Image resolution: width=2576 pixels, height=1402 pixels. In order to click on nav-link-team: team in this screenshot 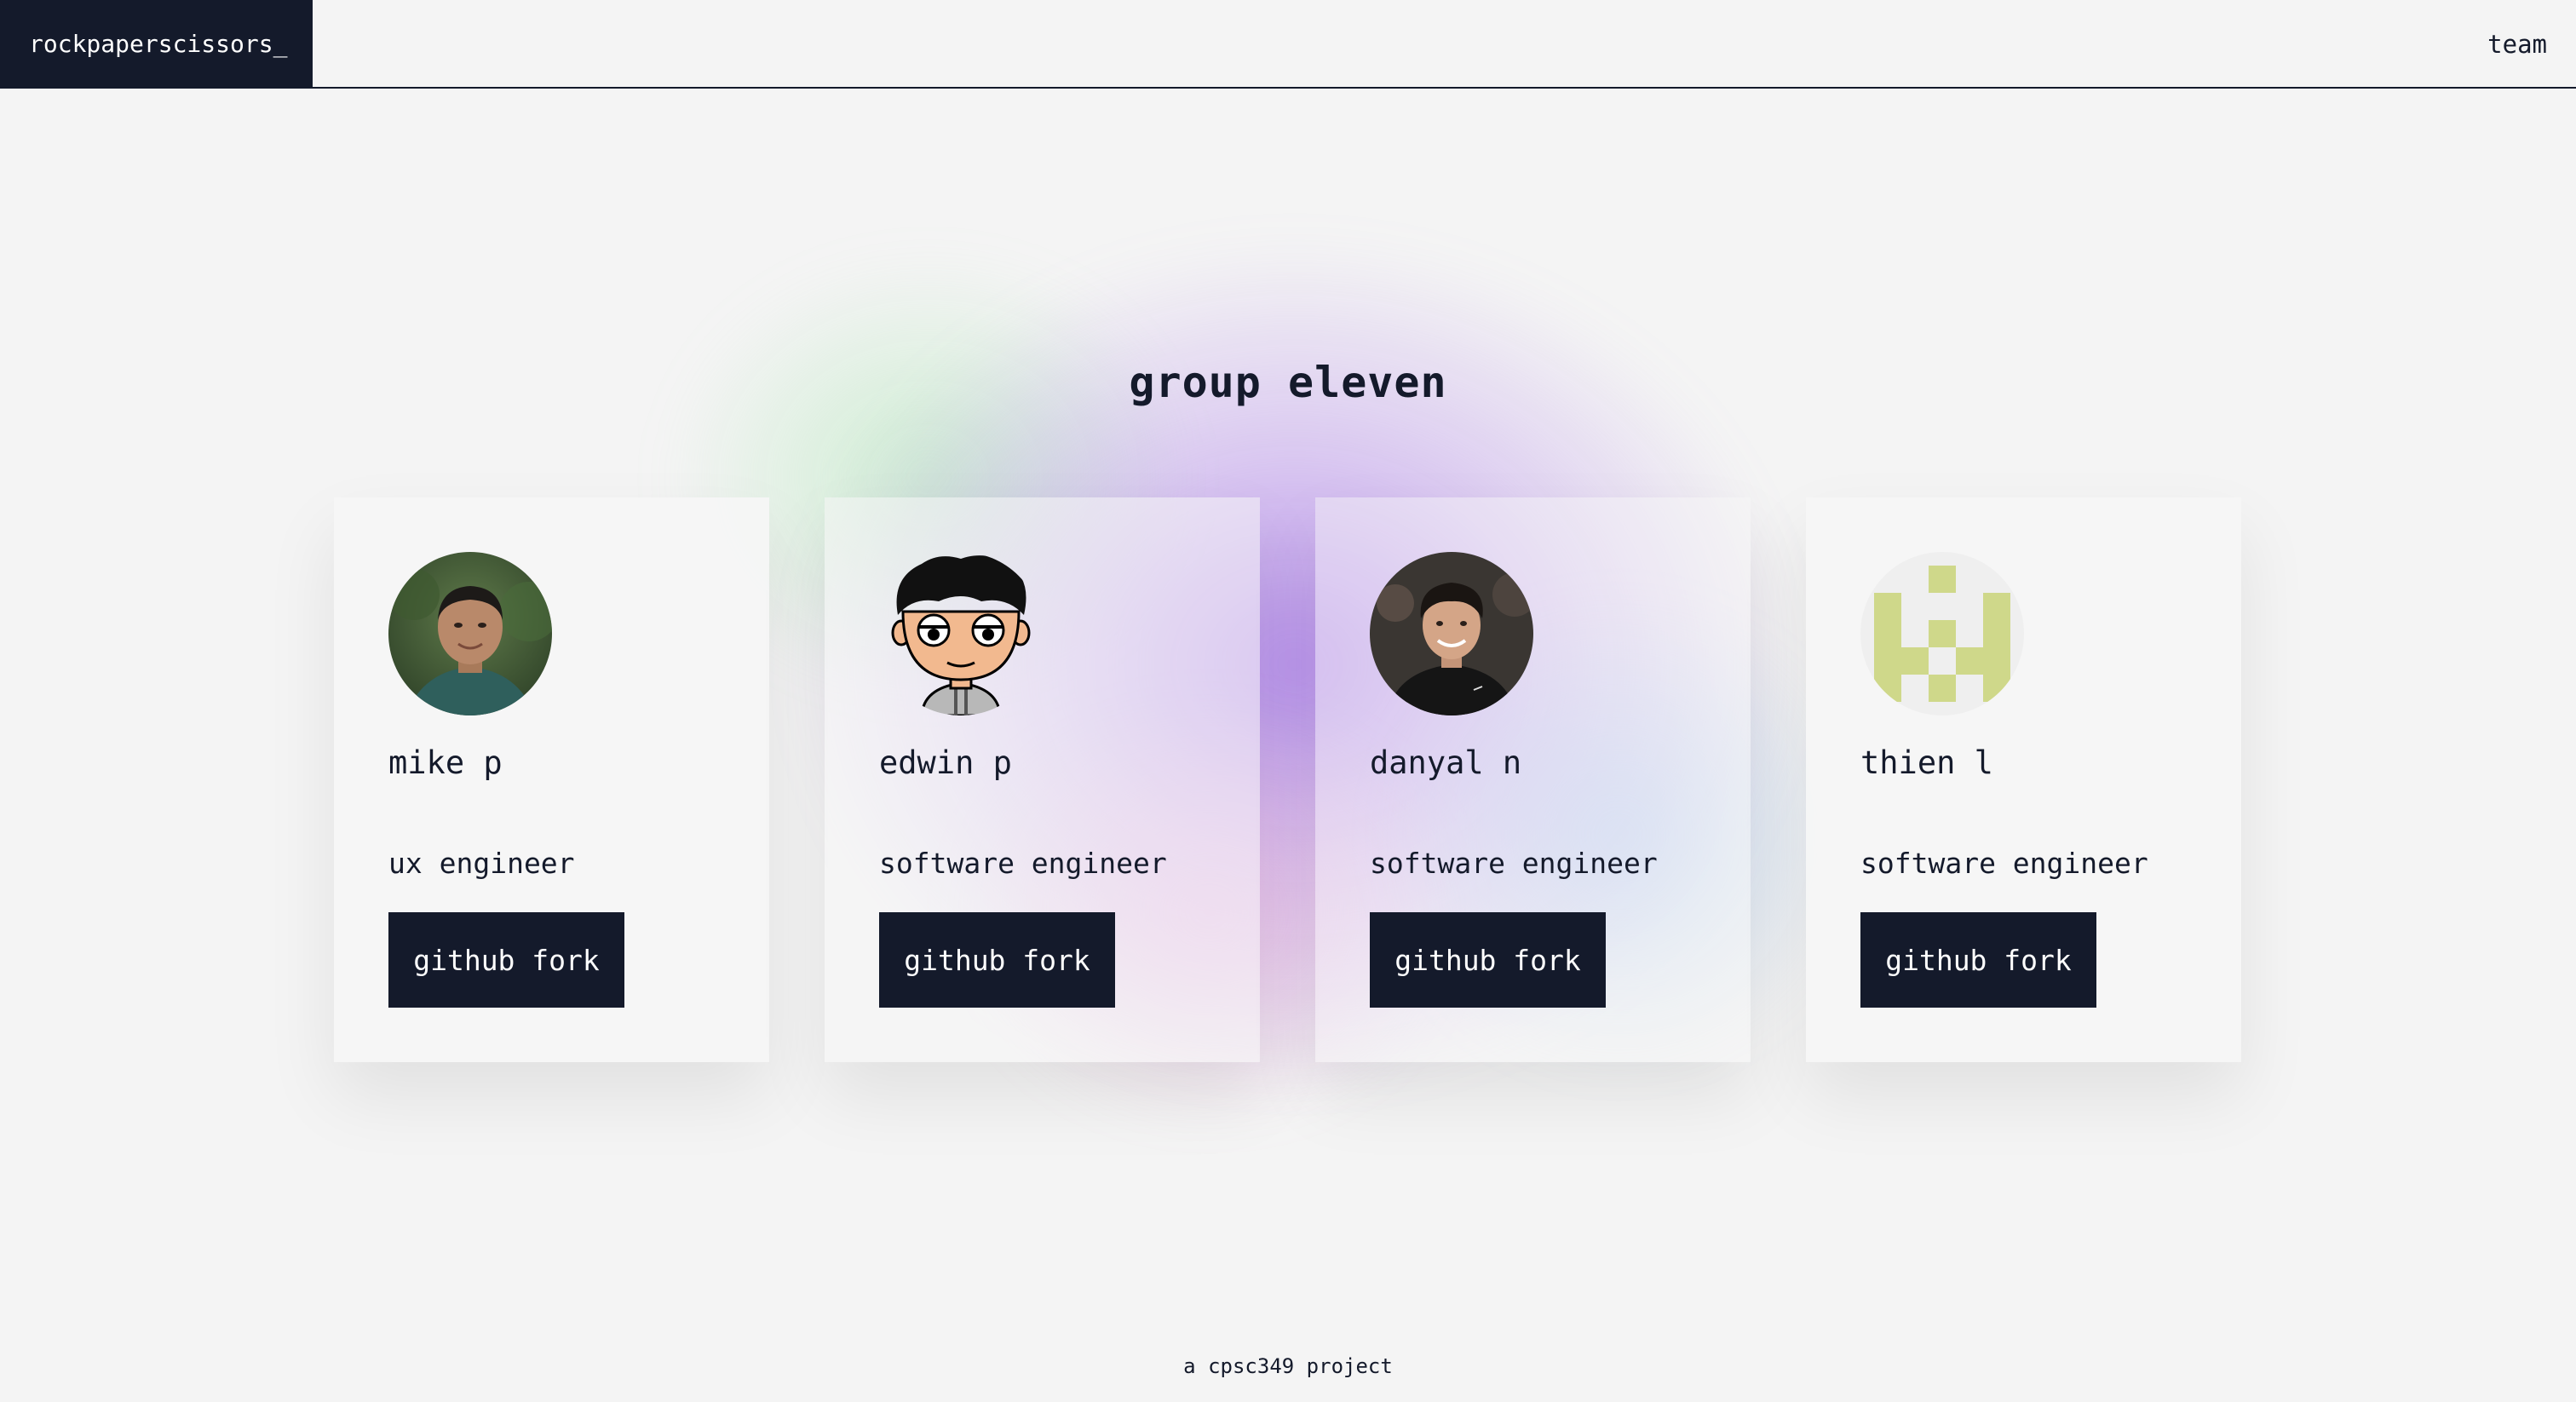, I will do `click(2517, 44)`.